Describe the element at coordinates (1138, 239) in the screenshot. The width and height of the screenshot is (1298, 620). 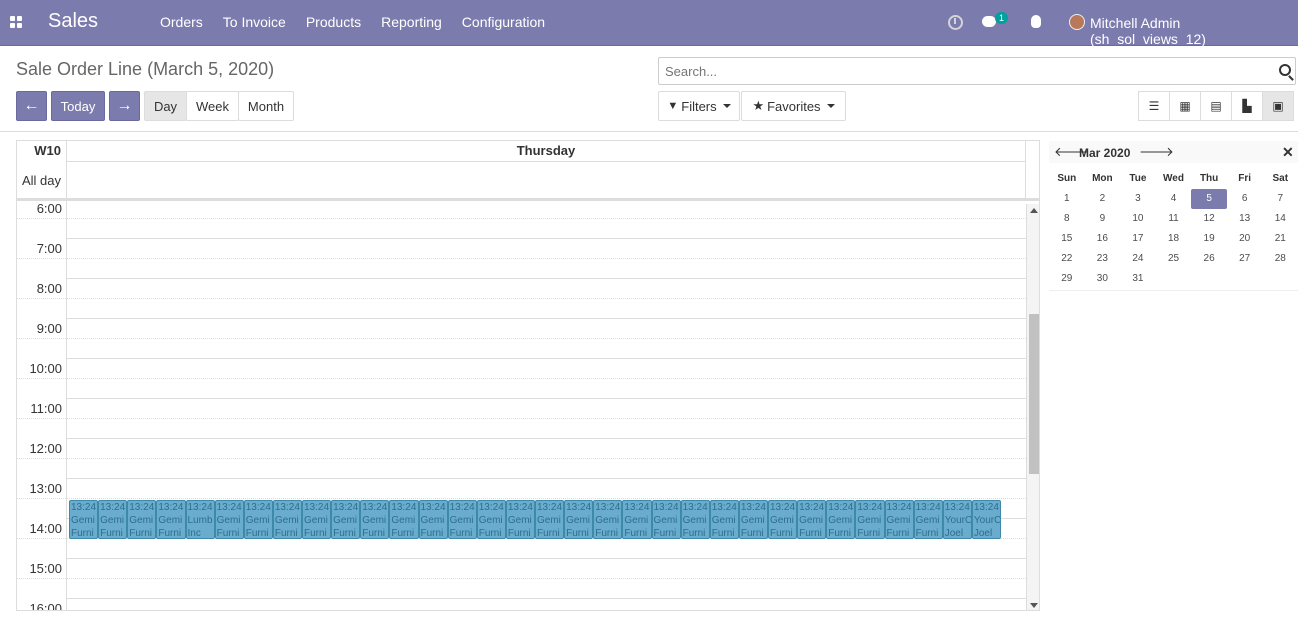
I see `mini-day: 17` at that location.